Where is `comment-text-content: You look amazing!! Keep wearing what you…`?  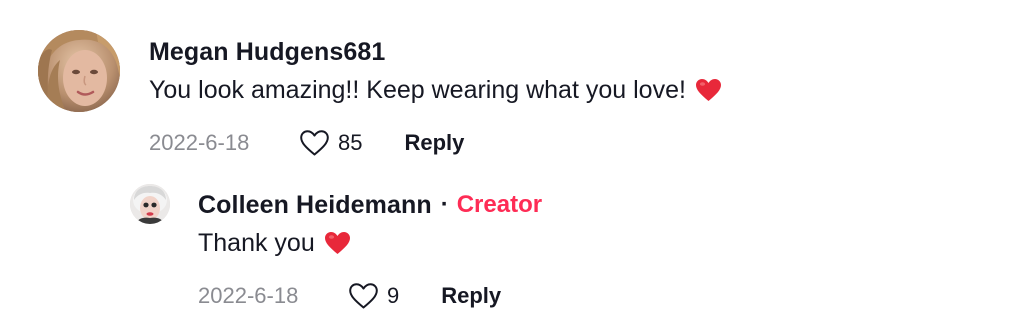 comment-text-content: You look amazing!! Keep wearing what you… is located at coordinates (417, 89).